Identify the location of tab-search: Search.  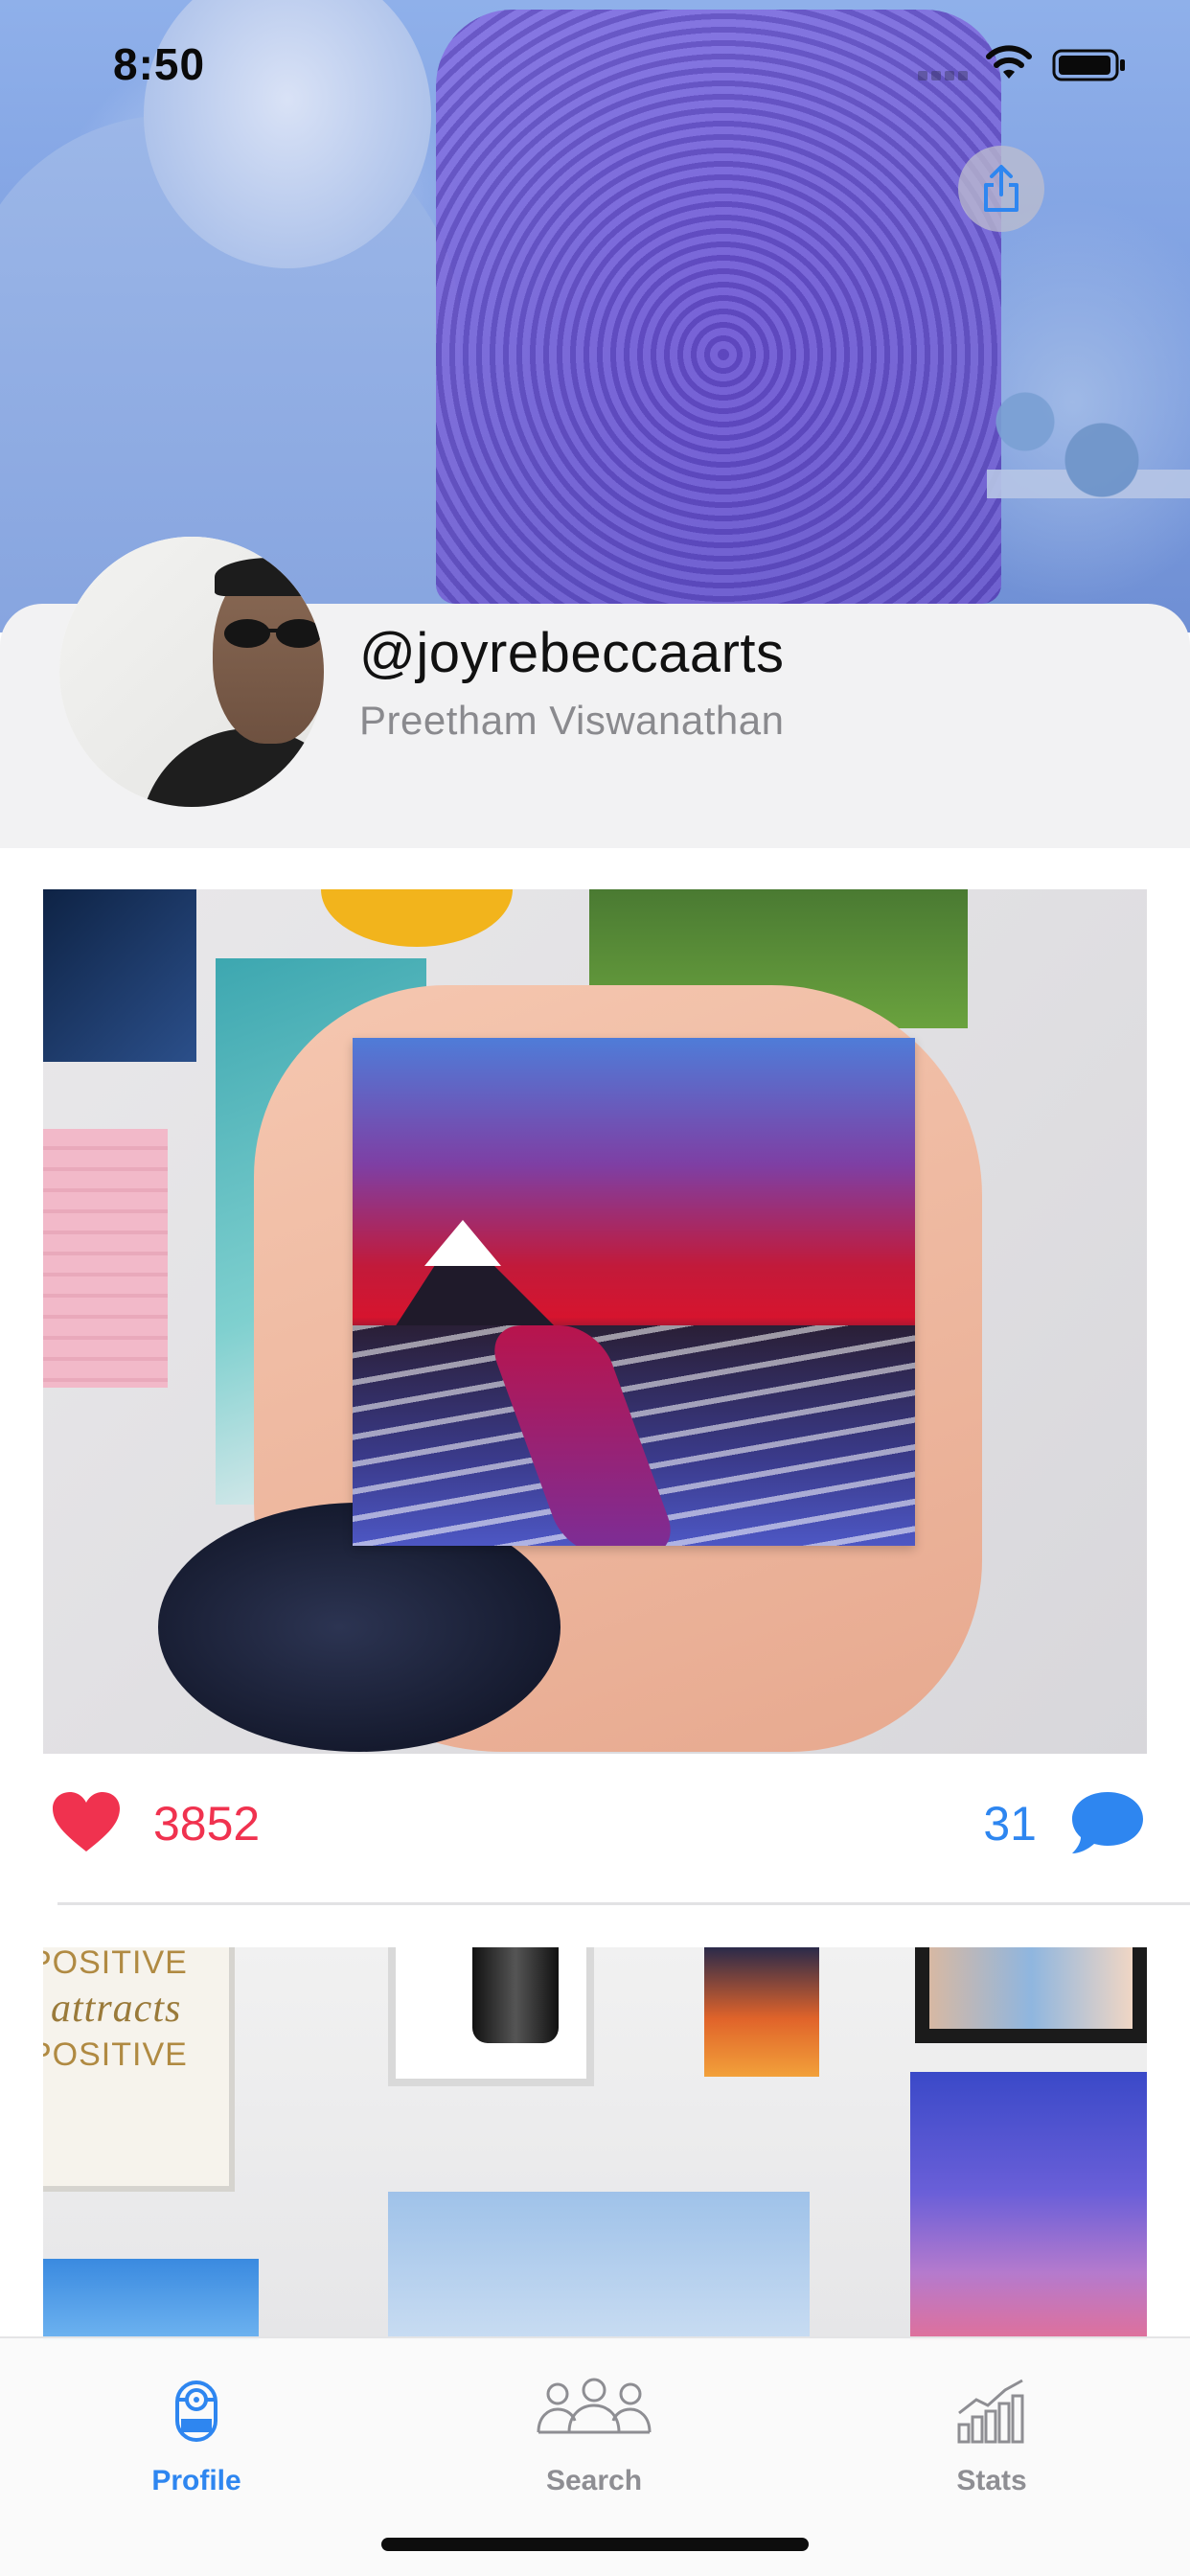
(594, 2429).